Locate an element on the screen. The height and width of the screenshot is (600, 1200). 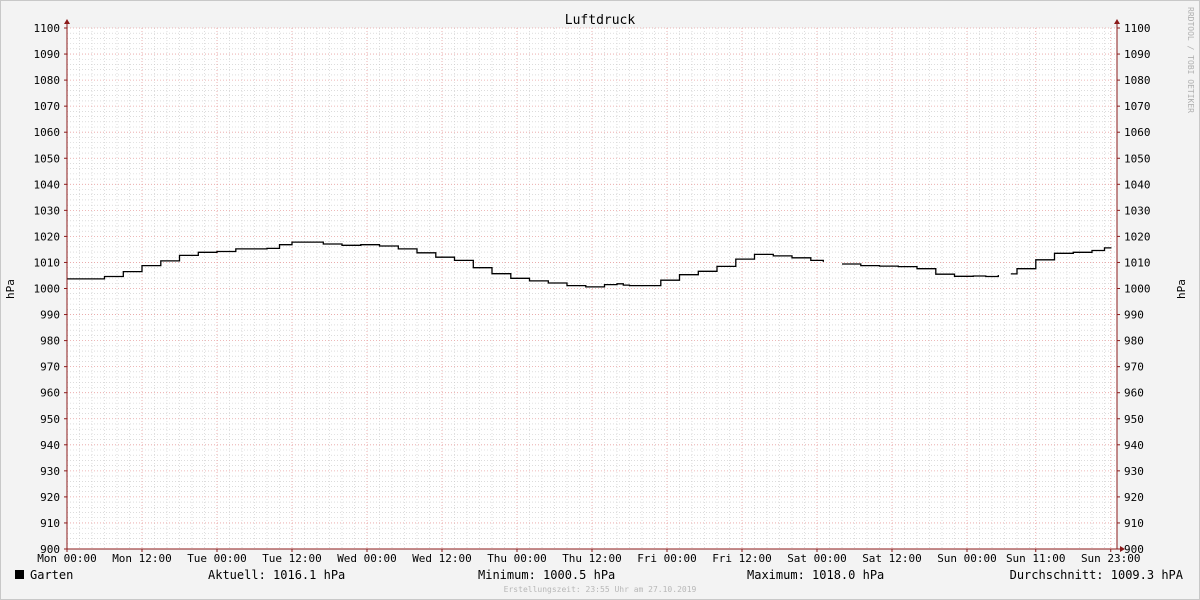
y-tick-label-right: 1100 is located at coordinates (1137, 28).